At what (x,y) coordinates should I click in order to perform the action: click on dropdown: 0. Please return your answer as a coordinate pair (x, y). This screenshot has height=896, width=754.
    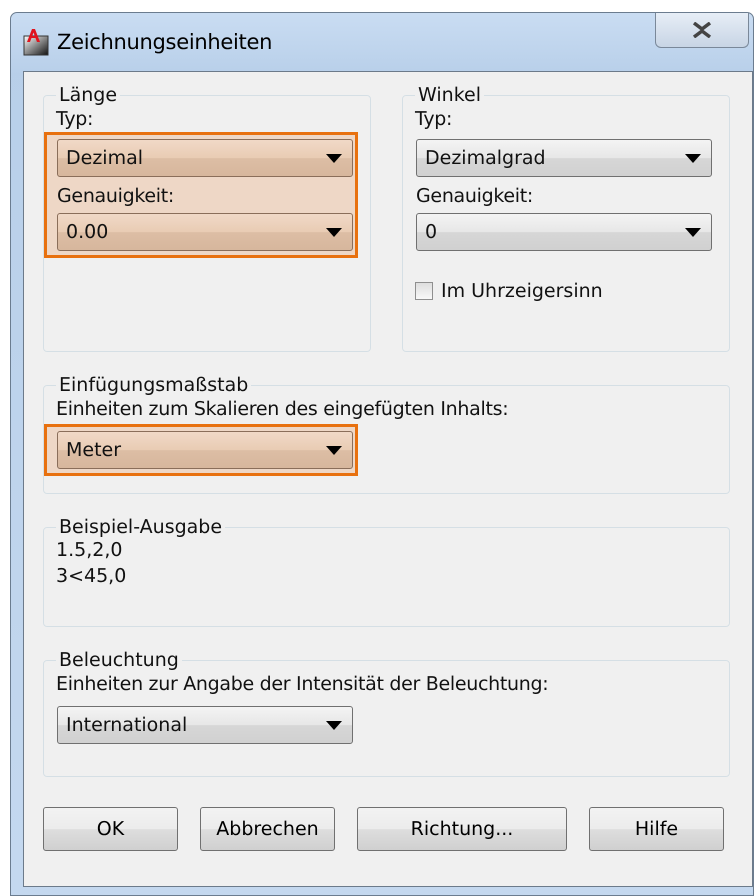
    Looking at the image, I should click on (564, 232).